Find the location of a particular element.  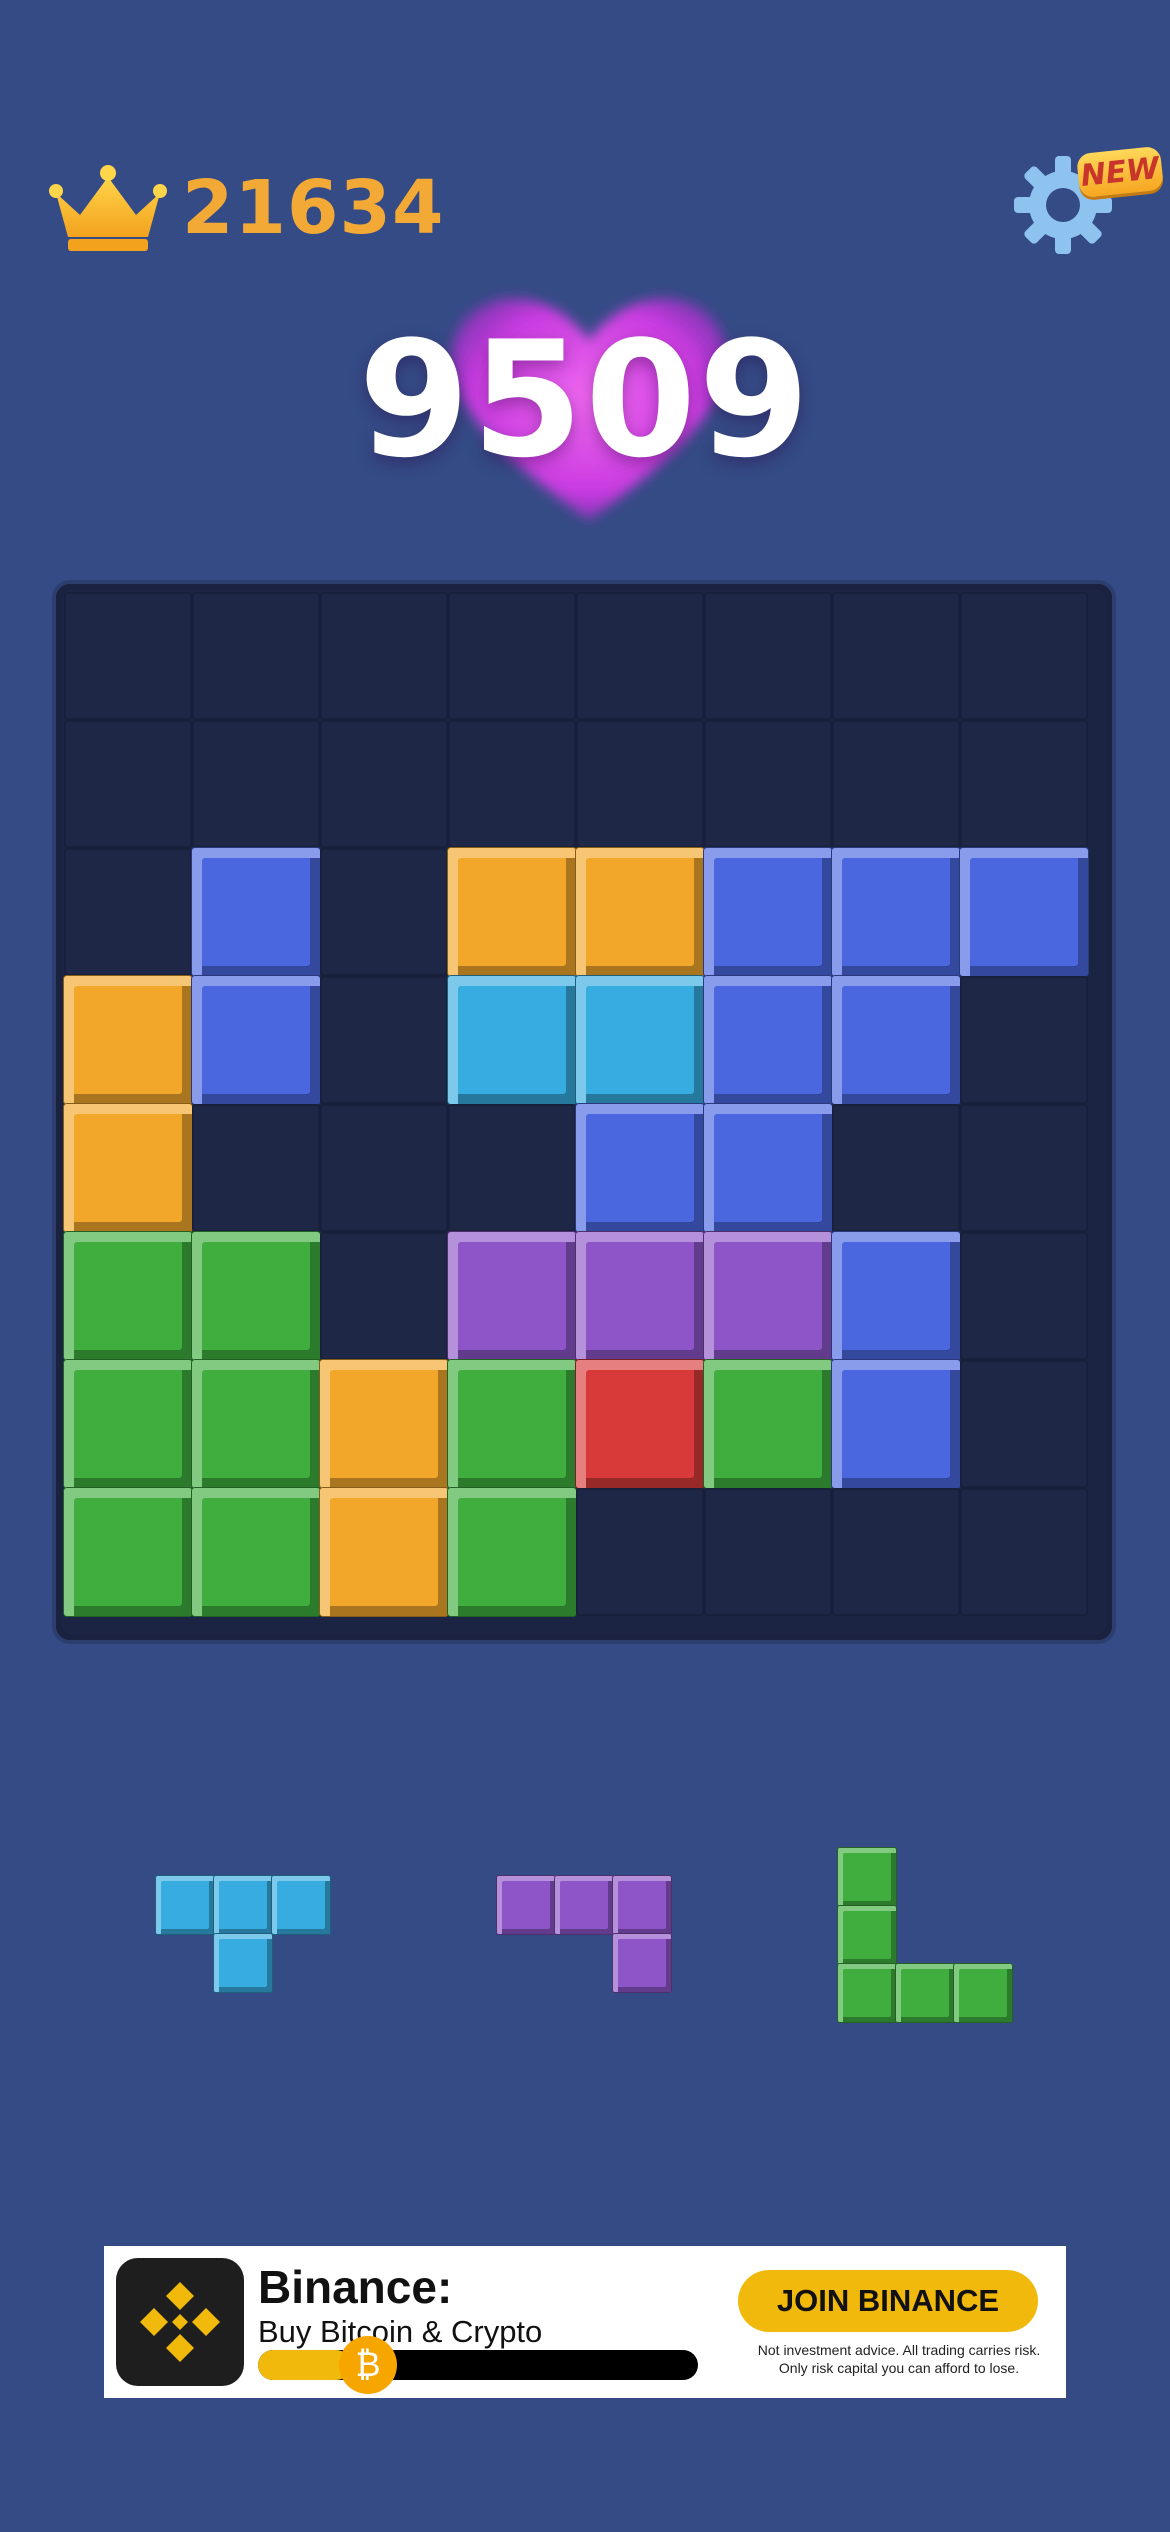

join-binance-button: JOIN BINANCE is located at coordinates (888, 2301).